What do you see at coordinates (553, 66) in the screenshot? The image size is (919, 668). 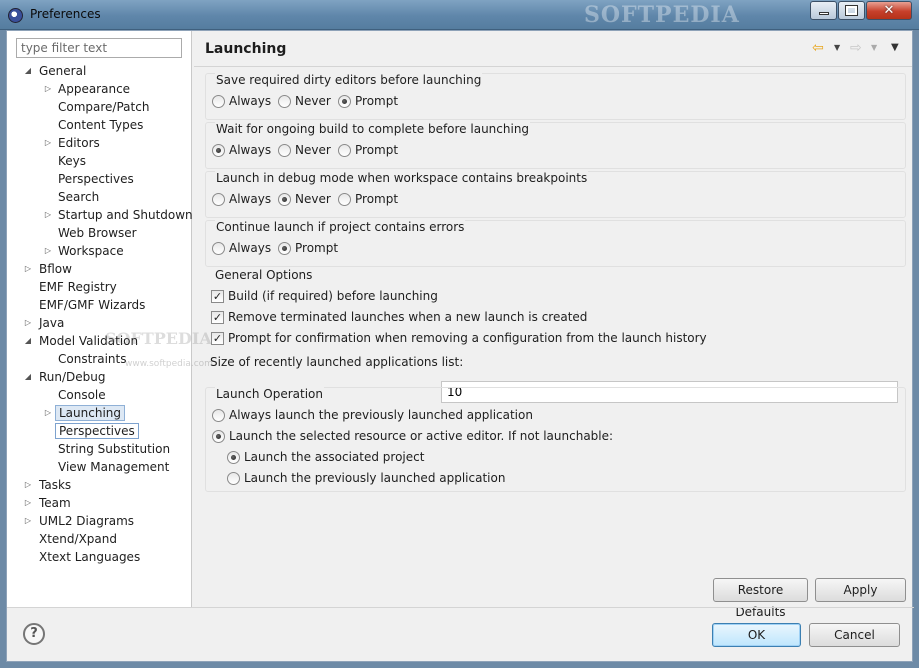 I see `title-separator` at bounding box center [553, 66].